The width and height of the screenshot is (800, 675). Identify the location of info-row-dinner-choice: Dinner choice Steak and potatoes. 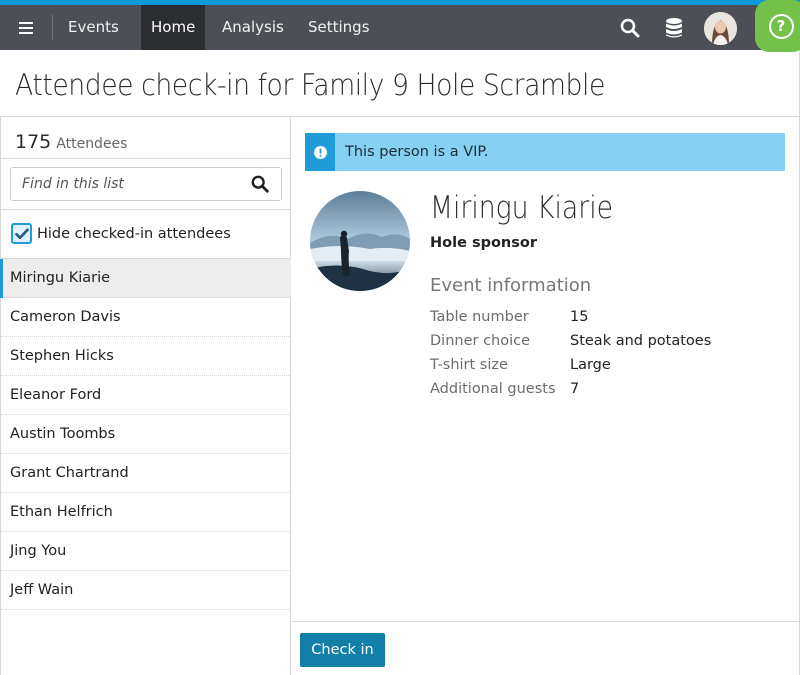
(570, 342).